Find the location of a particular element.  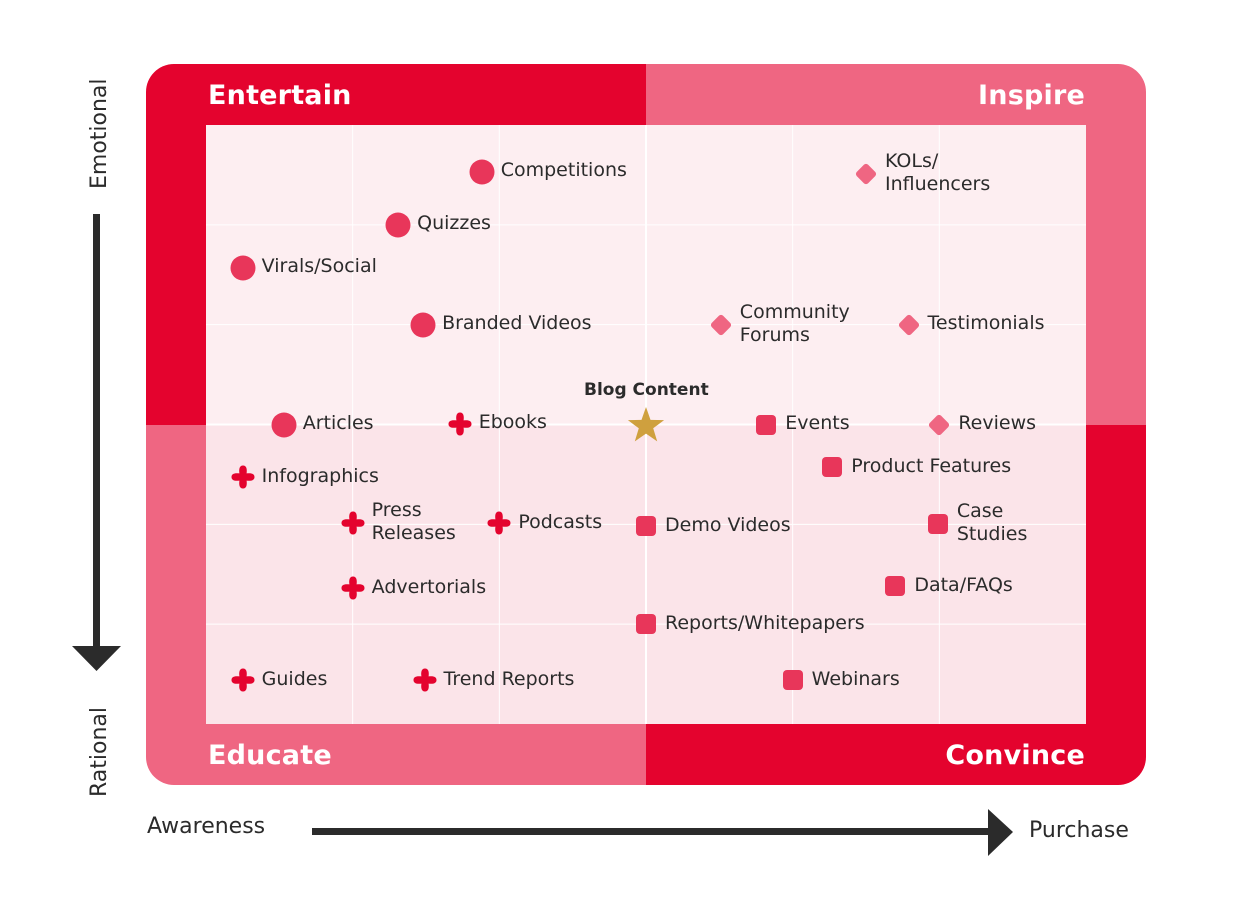

point-label-line: KOLs/ is located at coordinates (912, 160).